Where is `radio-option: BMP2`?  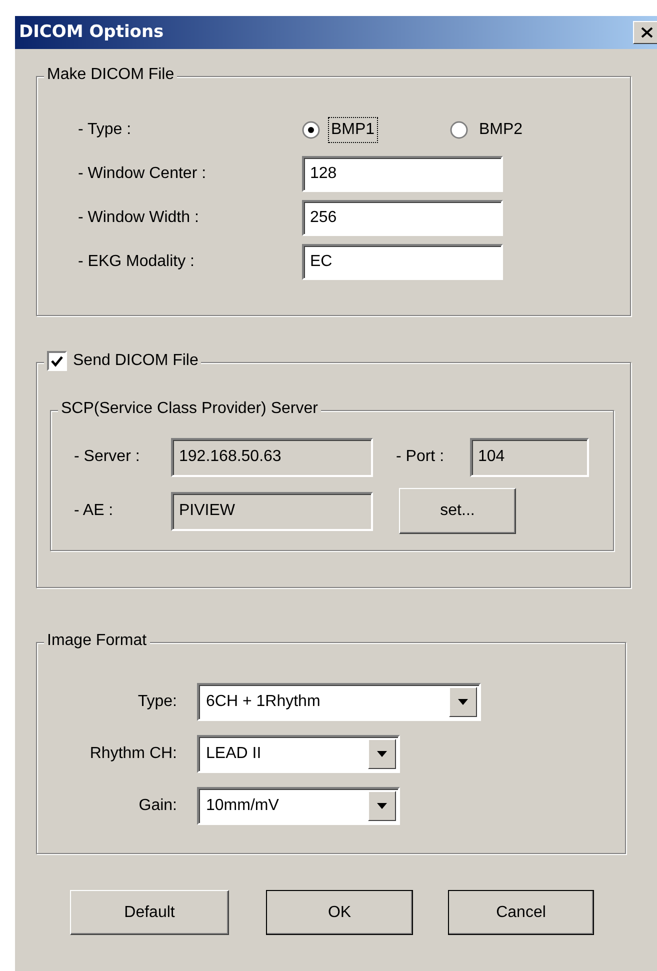 radio-option: BMP2 is located at coordinates (524, 130).